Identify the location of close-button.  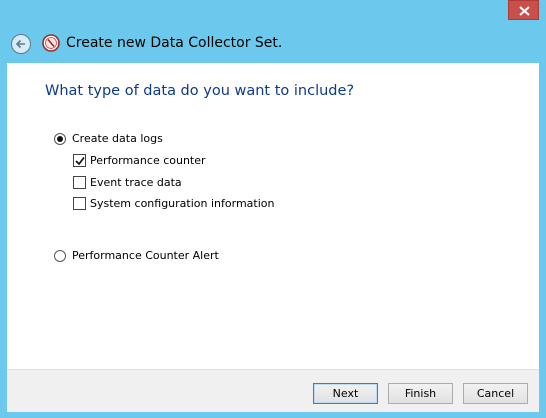
(523, 10).